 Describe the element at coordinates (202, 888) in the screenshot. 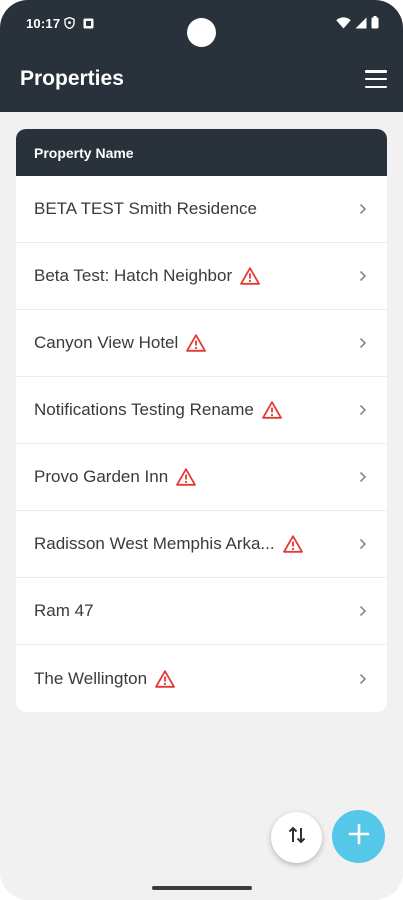

I see `gesture-nav-handle` at that location.